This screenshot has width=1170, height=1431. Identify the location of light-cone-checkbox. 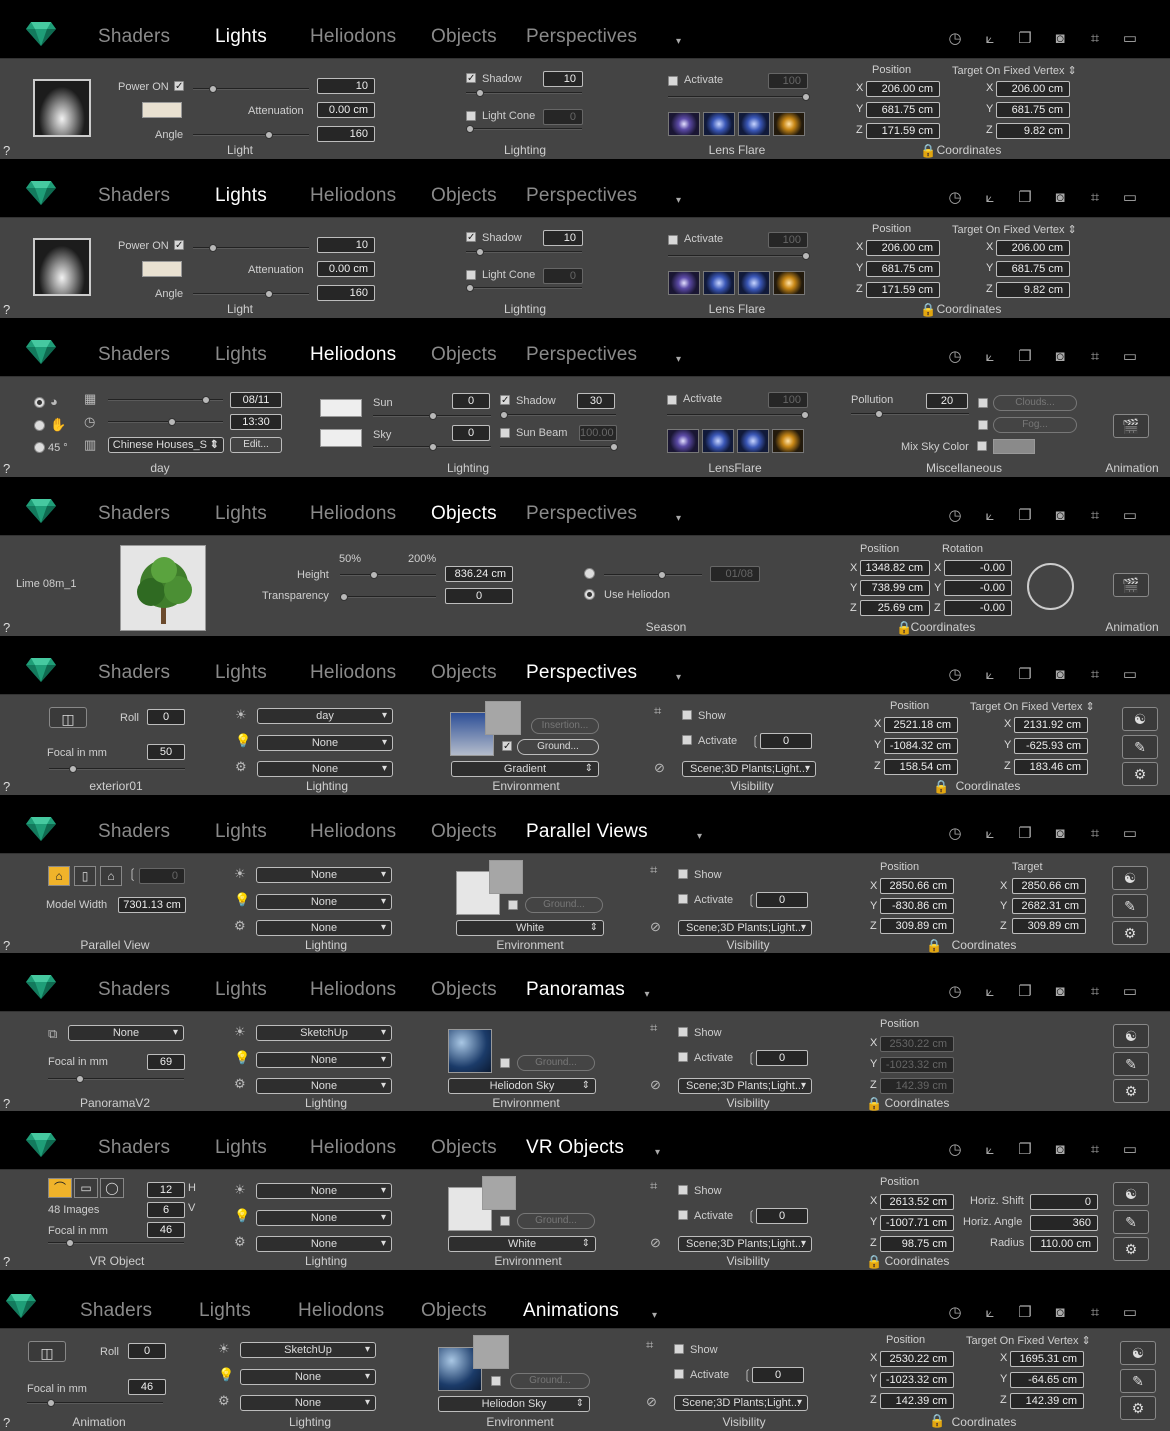
(471, 116).